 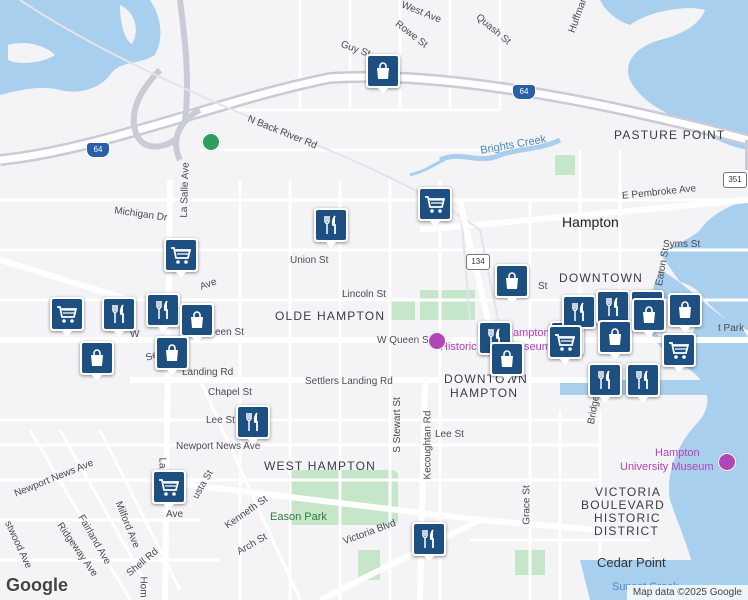 I want to click on map-attribution: Map data ©2025 Google, so click(x=687, y=592).